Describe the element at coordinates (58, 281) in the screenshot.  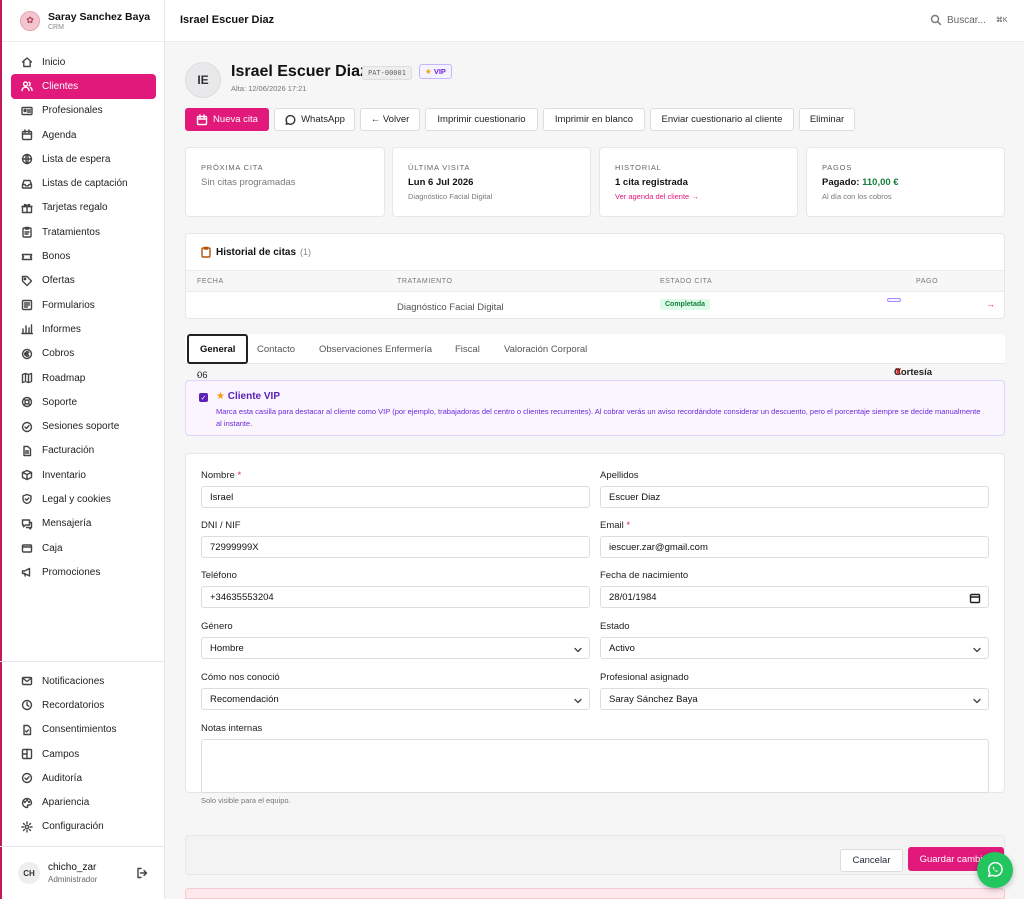
I see `sidebar-item-label: Ofertas` at that location.